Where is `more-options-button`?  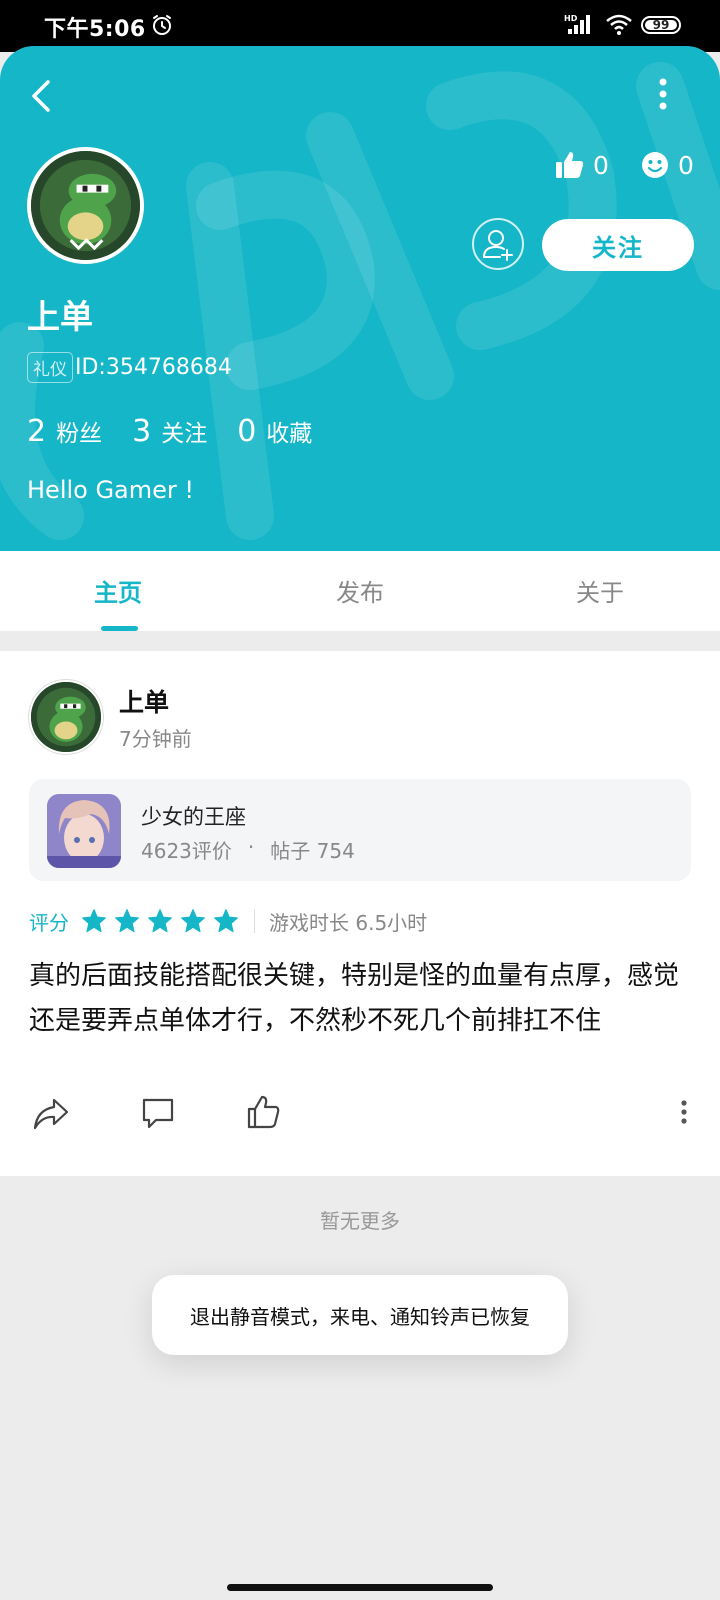
more-options-button is located at coordinates (663, 94).